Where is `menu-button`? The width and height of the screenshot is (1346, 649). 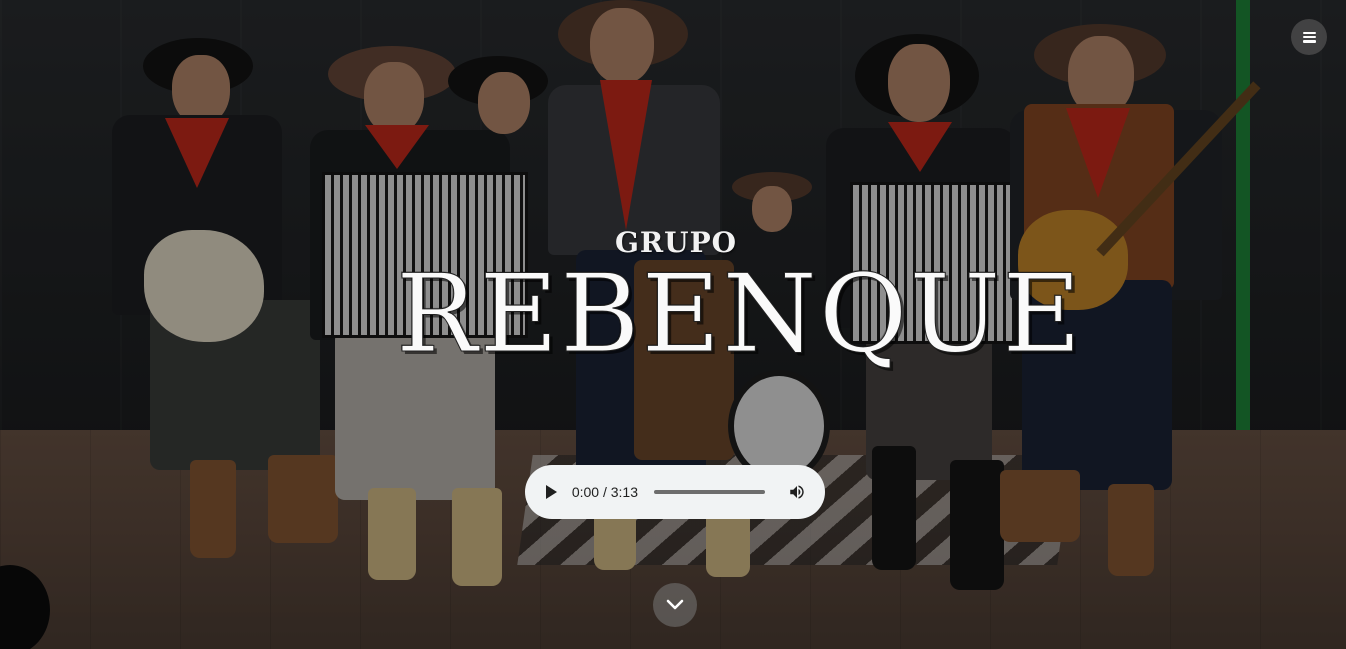
menu-button is located at coordinates (1309, 37).